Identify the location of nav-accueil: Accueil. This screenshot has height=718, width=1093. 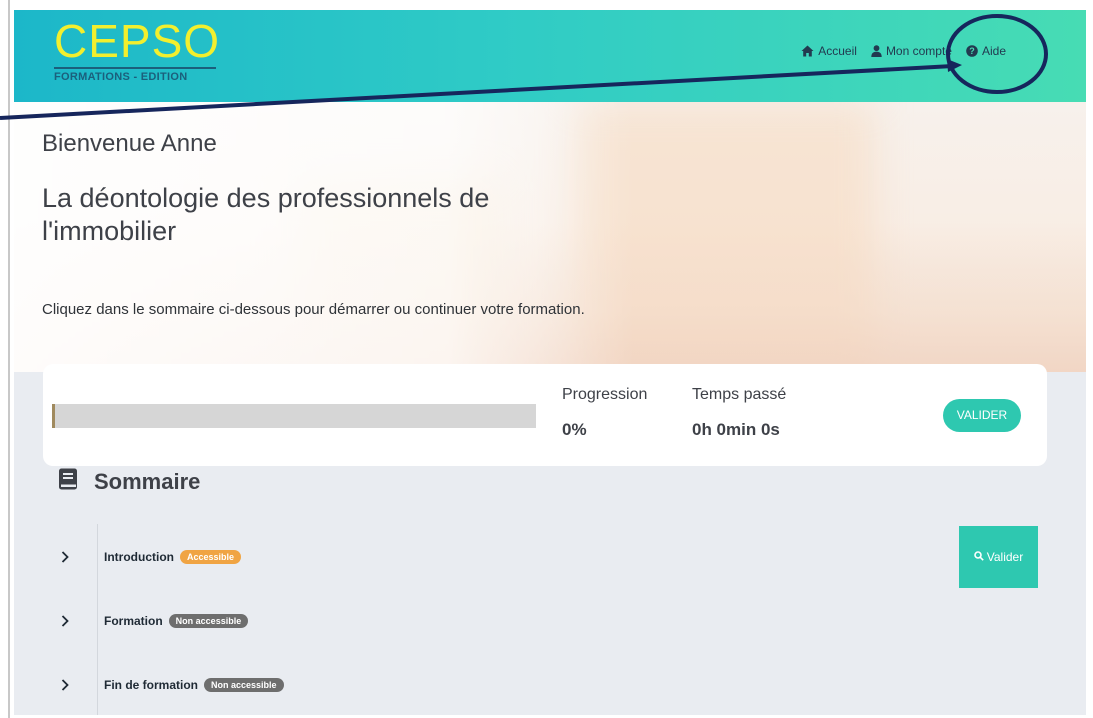
(829, 51).